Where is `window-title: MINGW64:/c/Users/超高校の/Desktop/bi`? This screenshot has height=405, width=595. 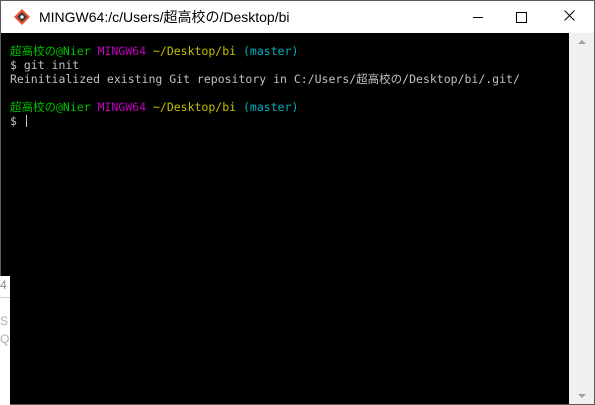
window-title: MINGW64:/c/Users/超高校の/Desktop/bi is located at coordinates (164, 17).